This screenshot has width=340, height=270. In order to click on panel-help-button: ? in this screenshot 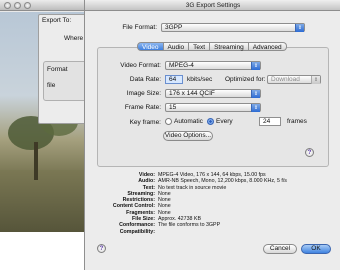, I will do `click(309, 152)`.